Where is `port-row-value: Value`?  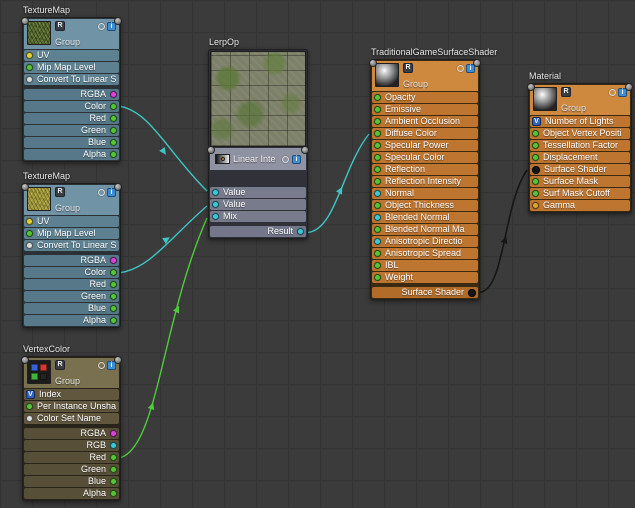
port-row-value: Value is located at coordinates (258, 192).